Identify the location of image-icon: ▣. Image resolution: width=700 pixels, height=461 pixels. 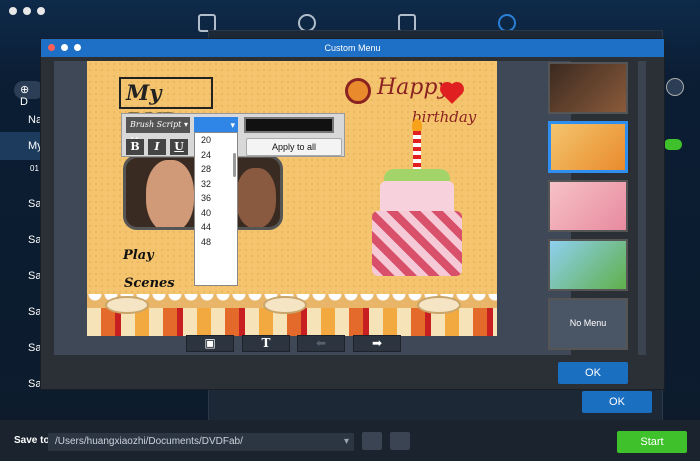
(210, 343).